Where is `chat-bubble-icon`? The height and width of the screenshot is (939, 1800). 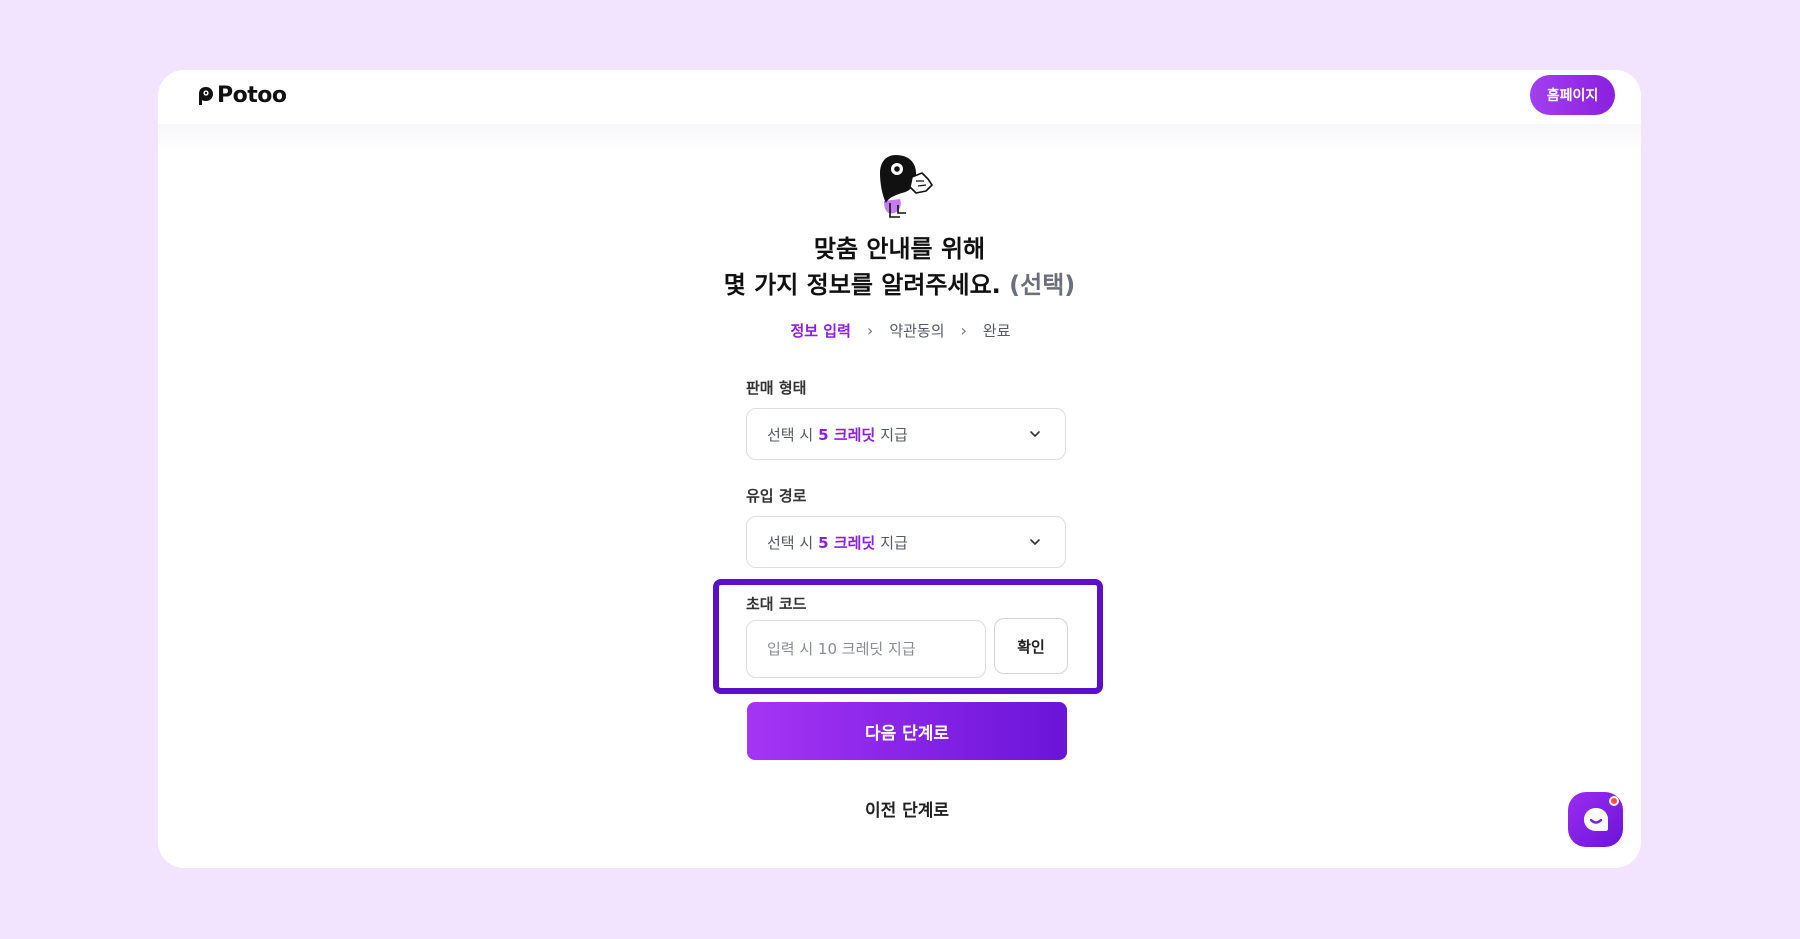
chat-bubble-icon is located at coordinates (1595, 819).